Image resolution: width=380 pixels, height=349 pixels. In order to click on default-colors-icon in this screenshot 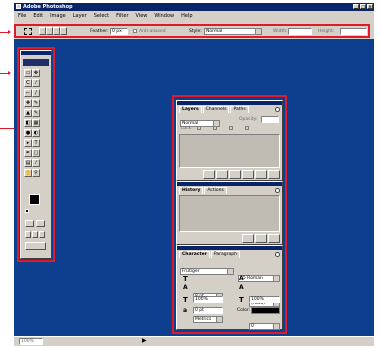, I will do `click(27, 211)`.